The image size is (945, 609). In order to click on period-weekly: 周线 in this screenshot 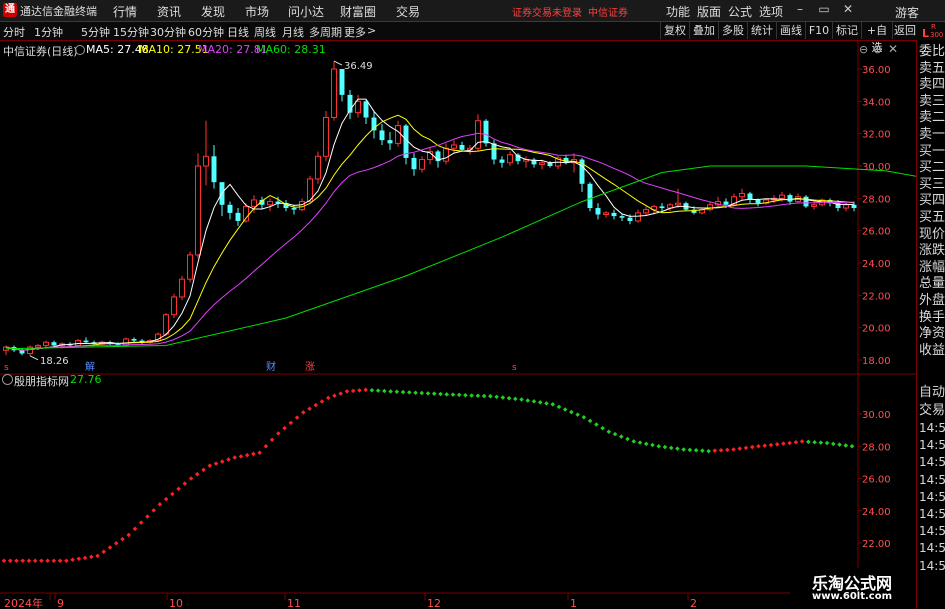, I will do `click(265, 32)`.